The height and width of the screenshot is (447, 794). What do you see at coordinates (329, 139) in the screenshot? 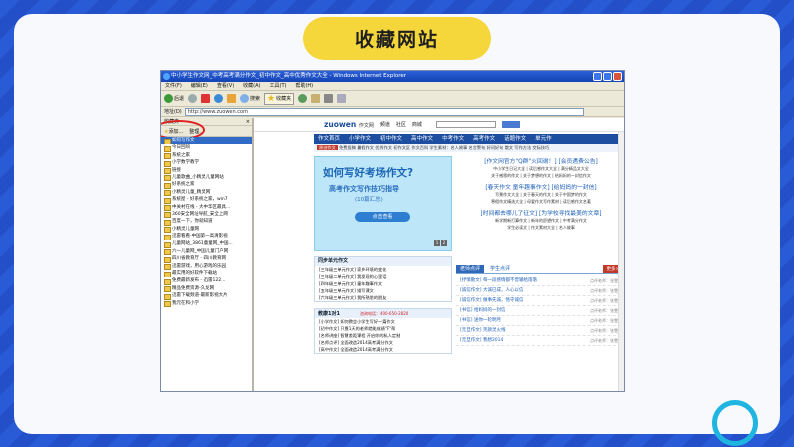
I see `nav-item: 作文首页` at bounding box center [329, 139].